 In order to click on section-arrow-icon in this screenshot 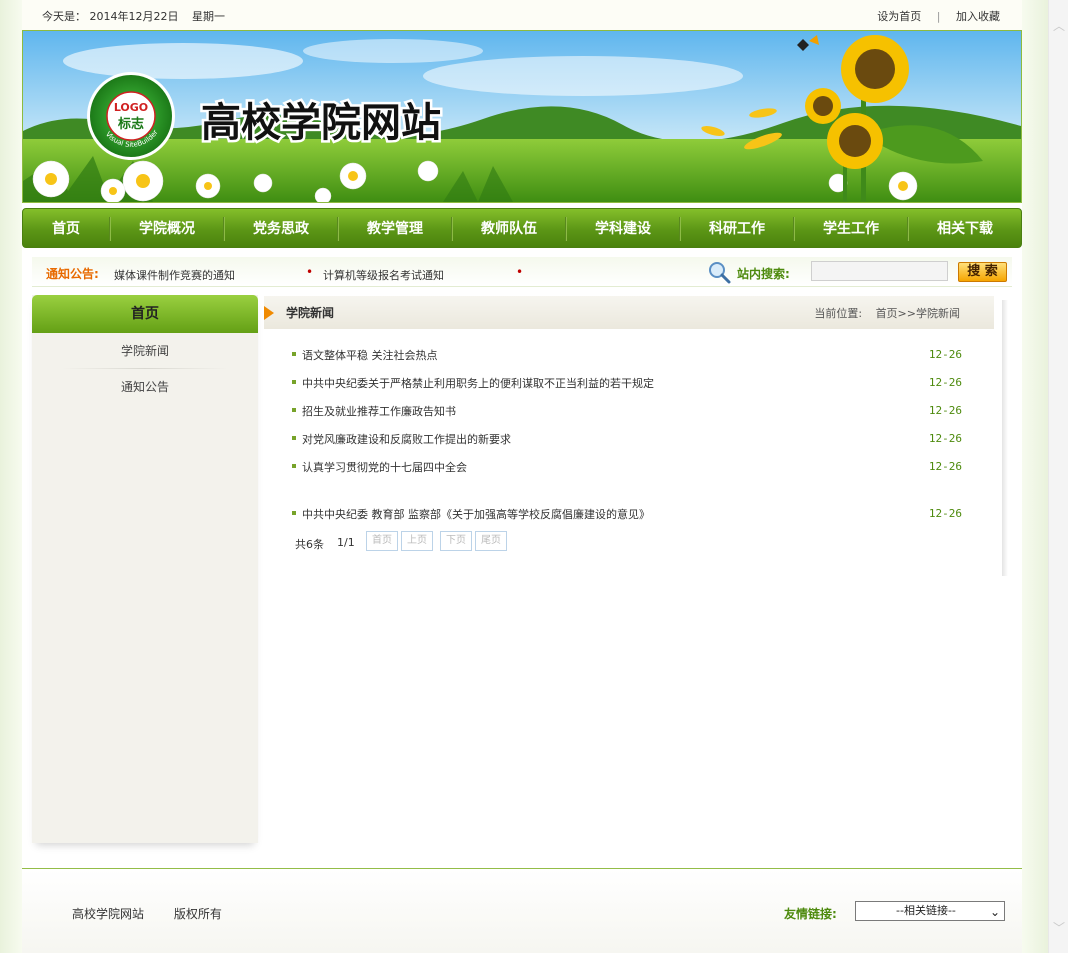, I will do `click(269, 313)`.